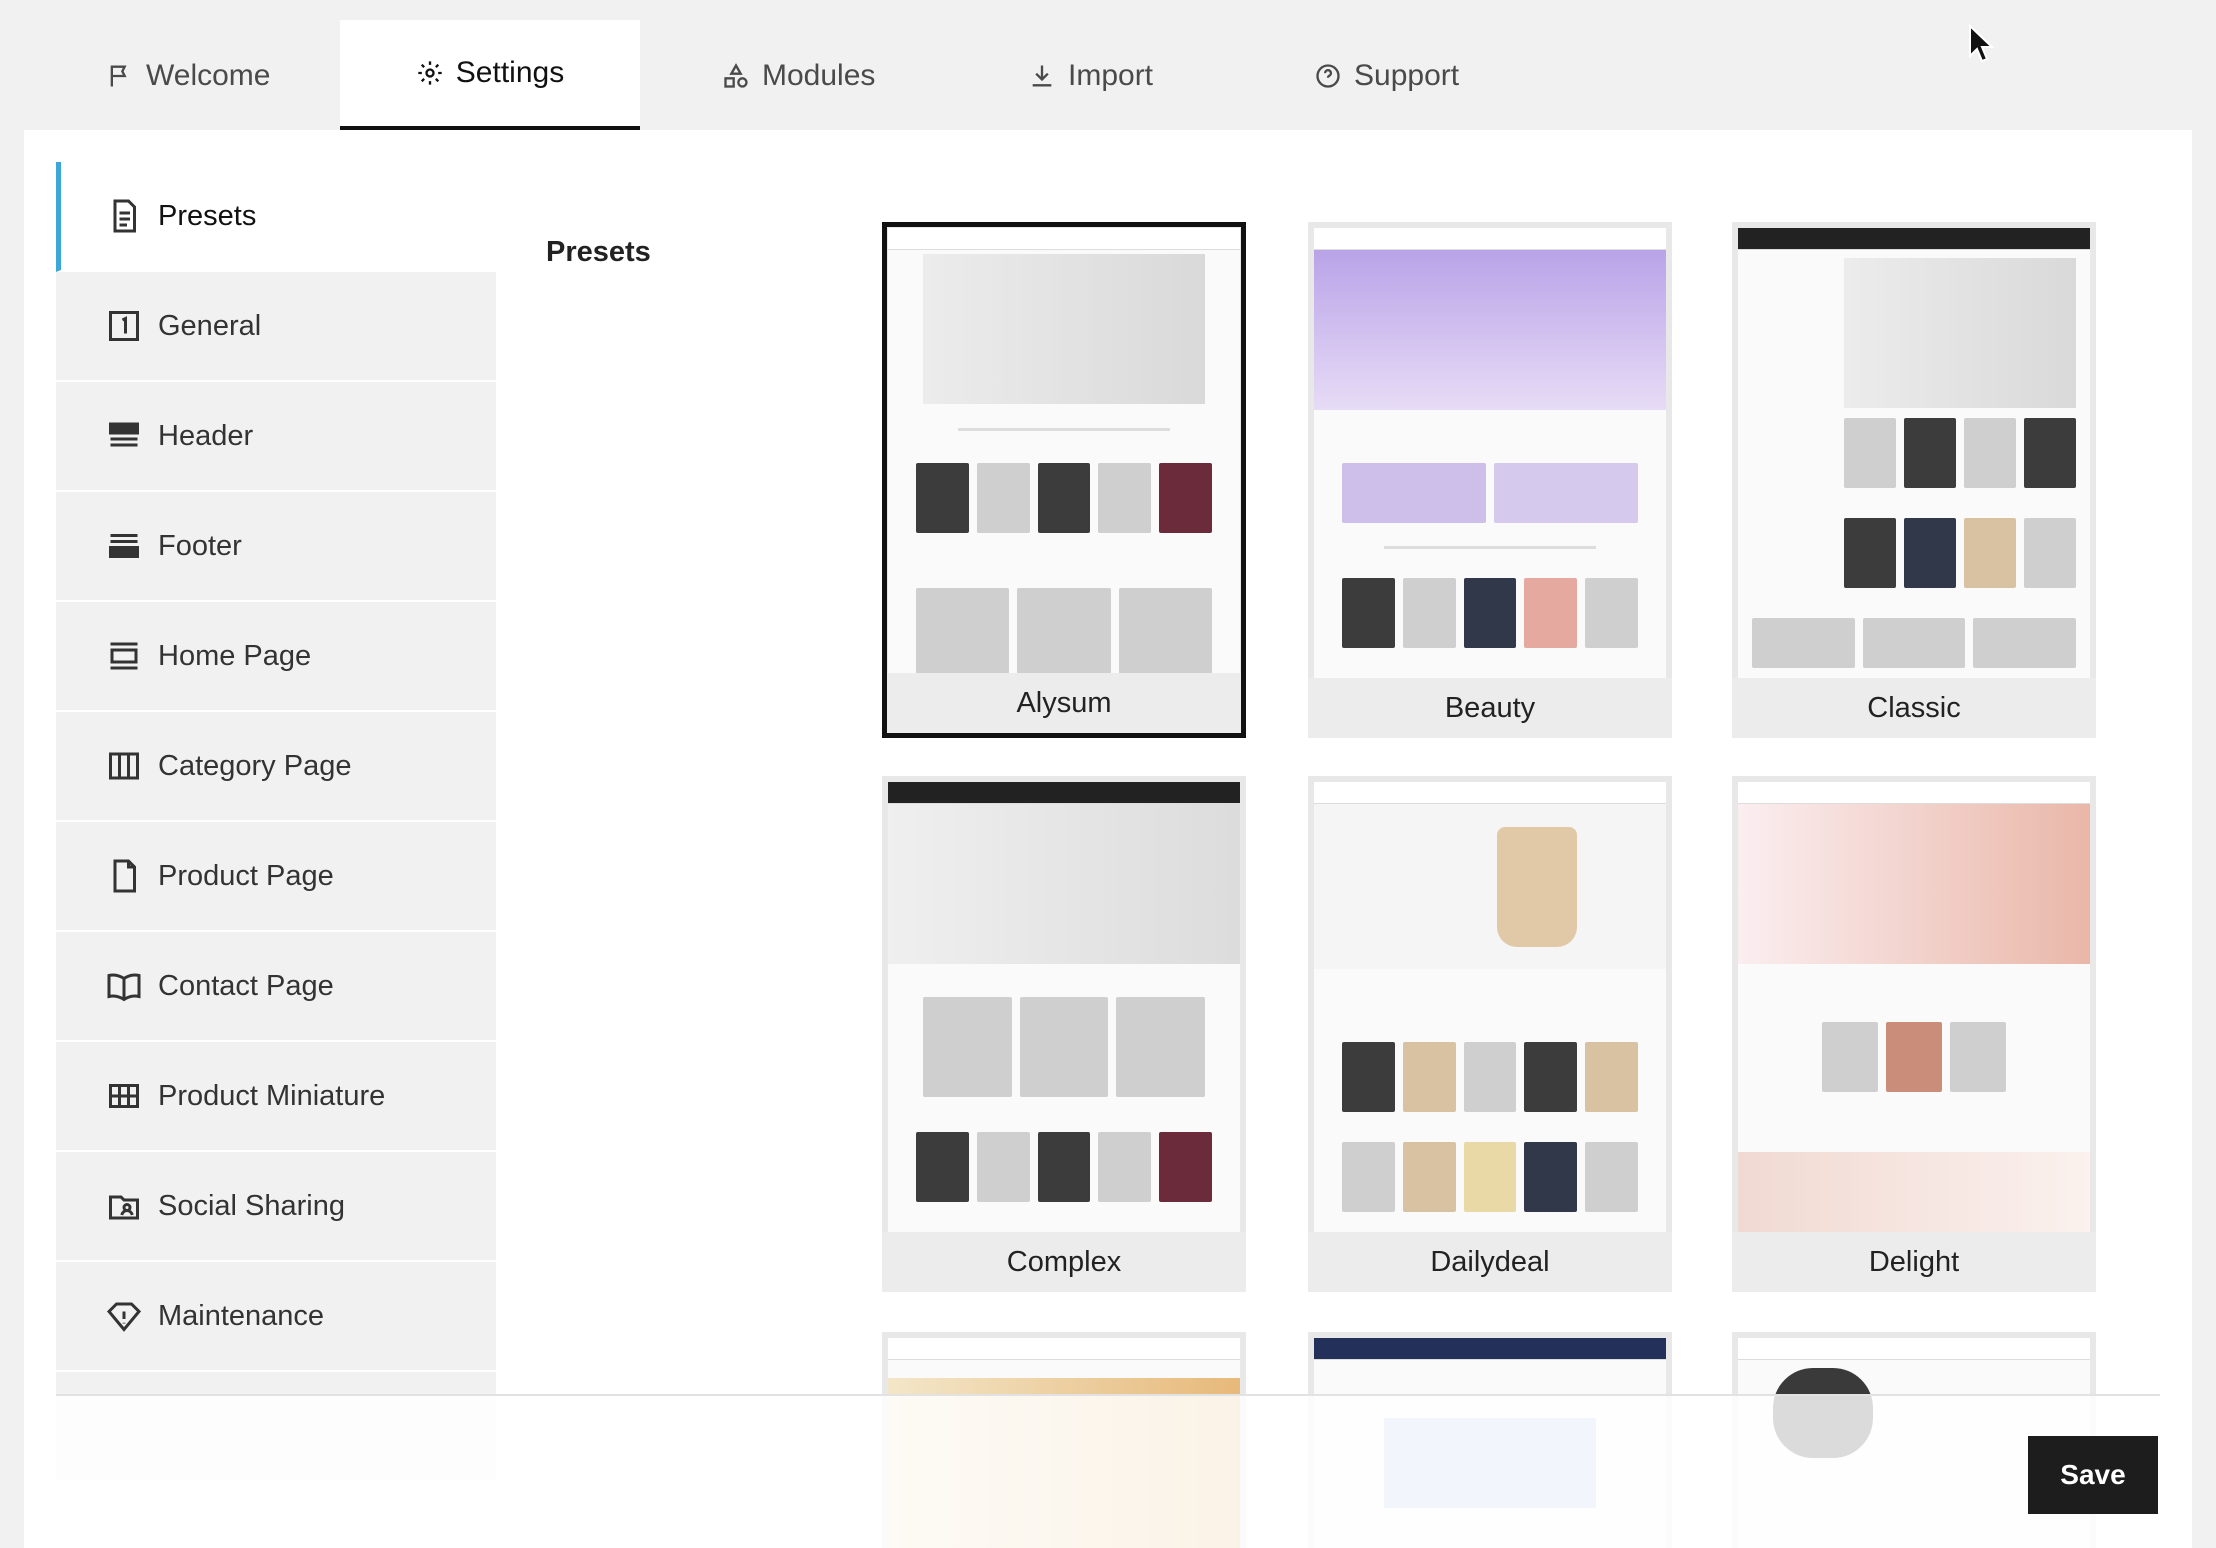 This screenshot has height=1548, width=2216. Describe the element at coordinates (255, 765) in the screenshot. I see `sidebar-item-label: Category Page` at that location.